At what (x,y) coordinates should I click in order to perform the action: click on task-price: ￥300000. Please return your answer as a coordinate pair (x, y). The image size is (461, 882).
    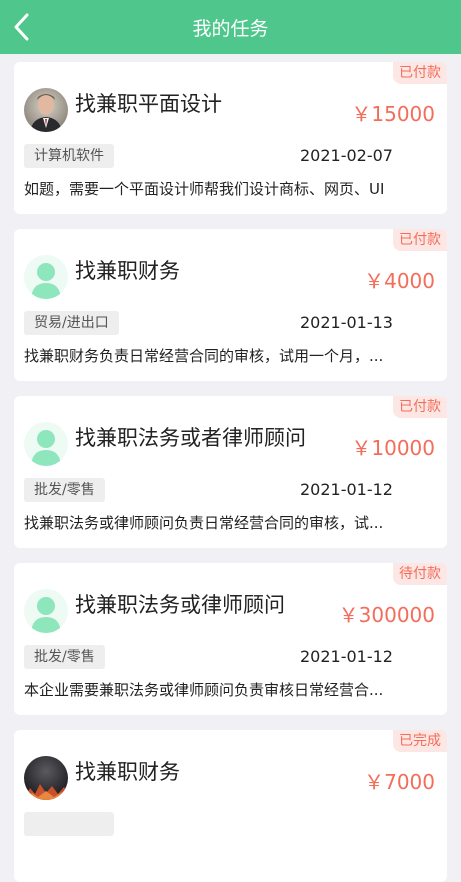
    Looking at the image, I should click on (386, 615).